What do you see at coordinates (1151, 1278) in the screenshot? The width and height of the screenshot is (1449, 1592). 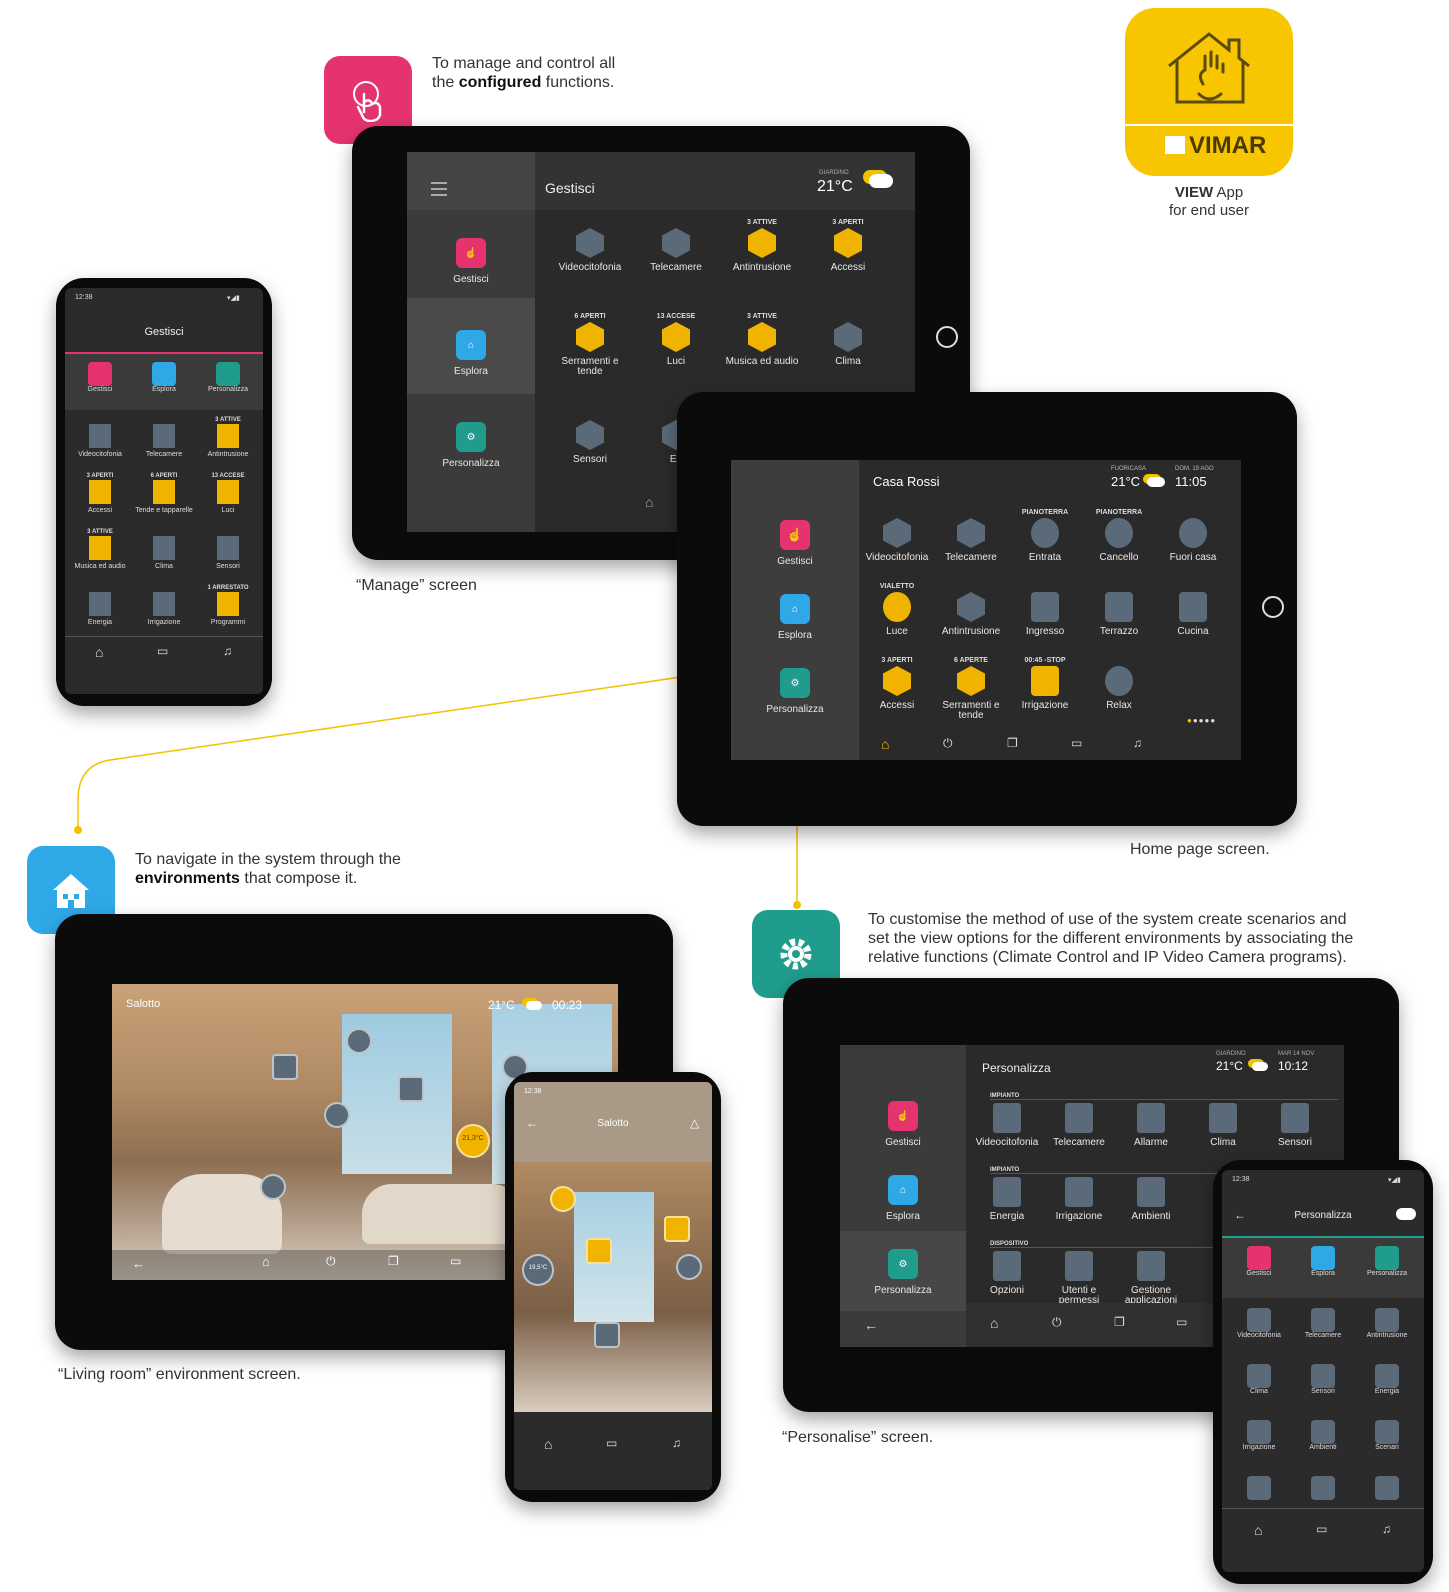 I see `tile-gestione-app: Gestione applicazioni` at bounding box center [1151, 1278].